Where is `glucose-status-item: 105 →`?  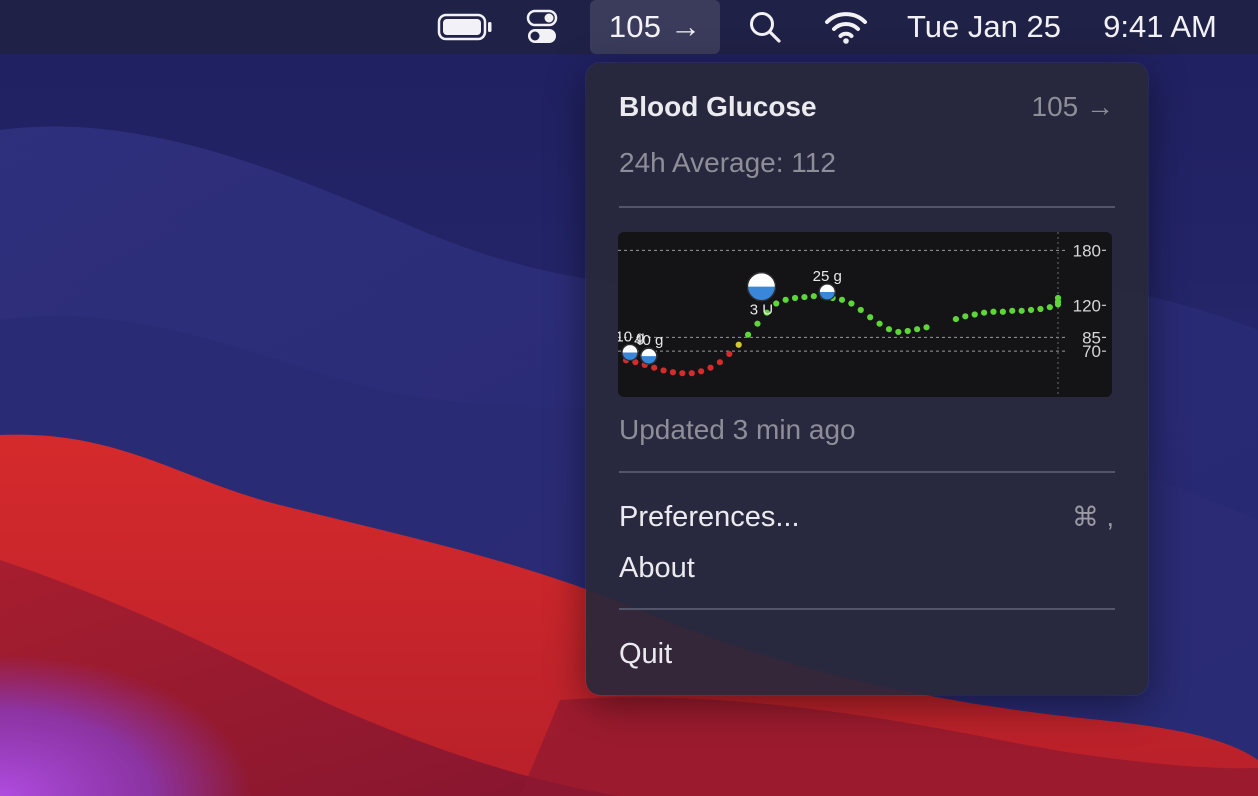 glucose-status-item: 105 → is located at coordinates (655, 27).